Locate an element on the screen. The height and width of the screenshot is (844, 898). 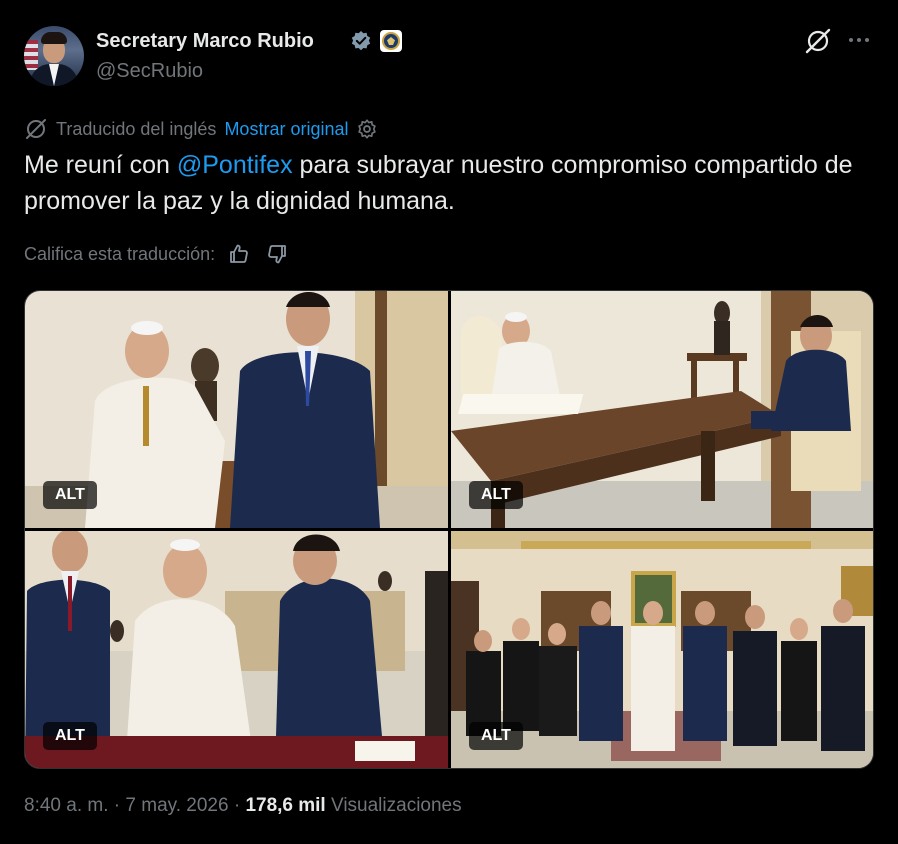
grok-icon is located at coordinates (818, 41).